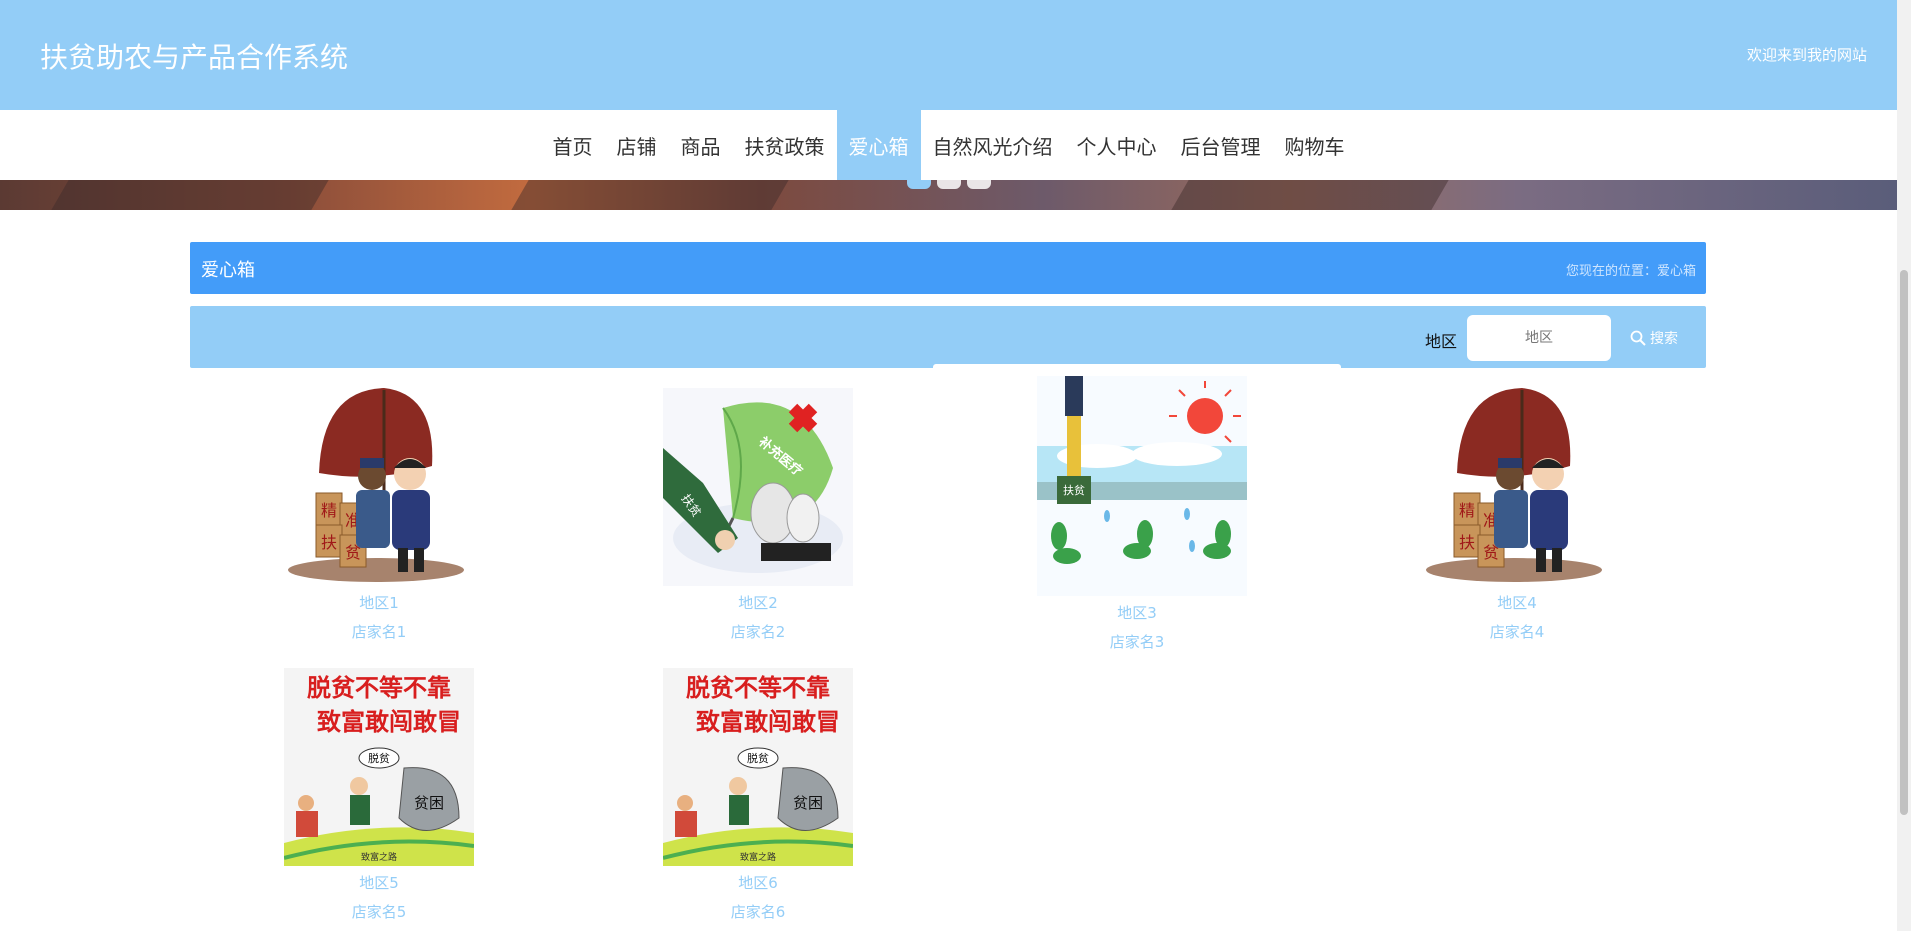 The image size is (1911, 931). I want to click on product-card: 脱贫不等不靠 致富敢闯敢冒 脱贫 贫困 致富之路 地区6 店家名6, so click(758, 795).